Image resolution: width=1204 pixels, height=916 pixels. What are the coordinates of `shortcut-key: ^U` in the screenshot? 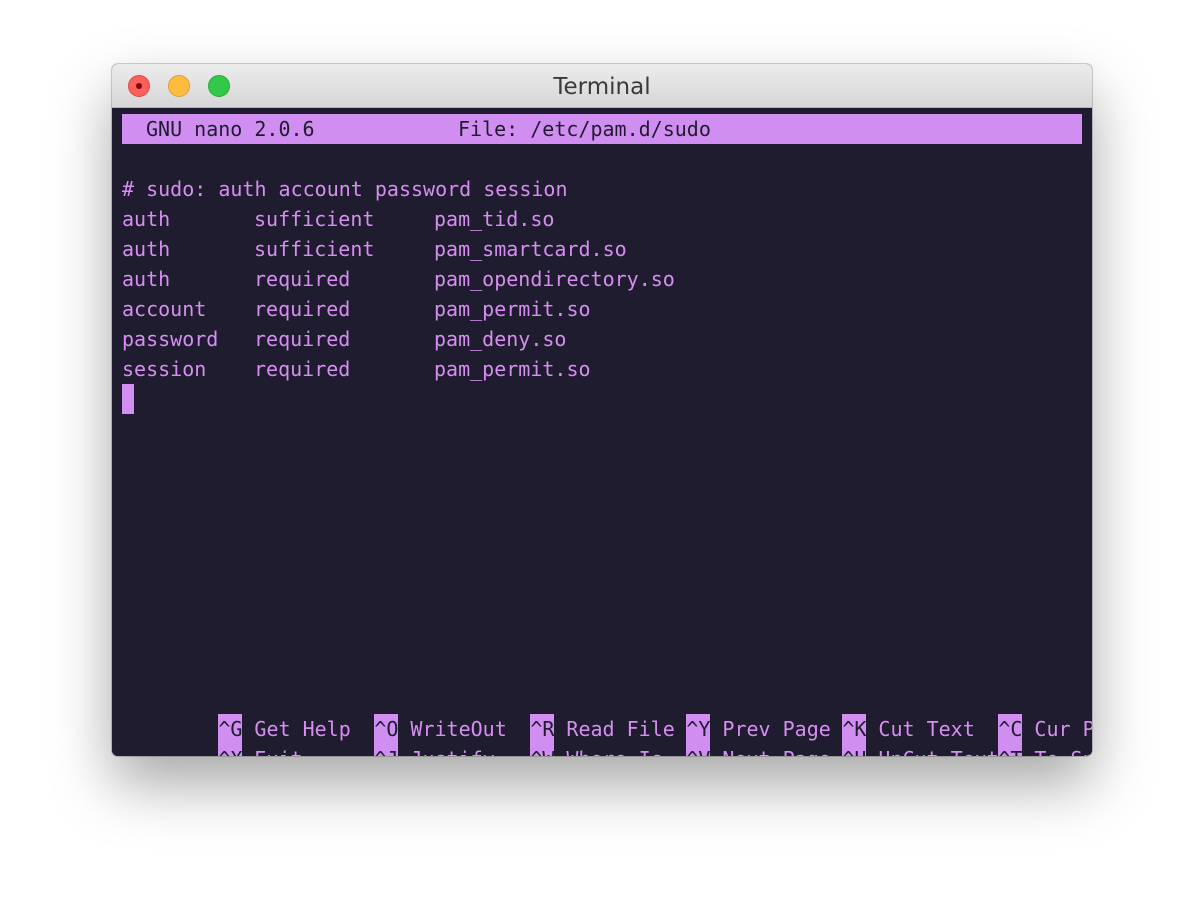 It's located at (854, 750).